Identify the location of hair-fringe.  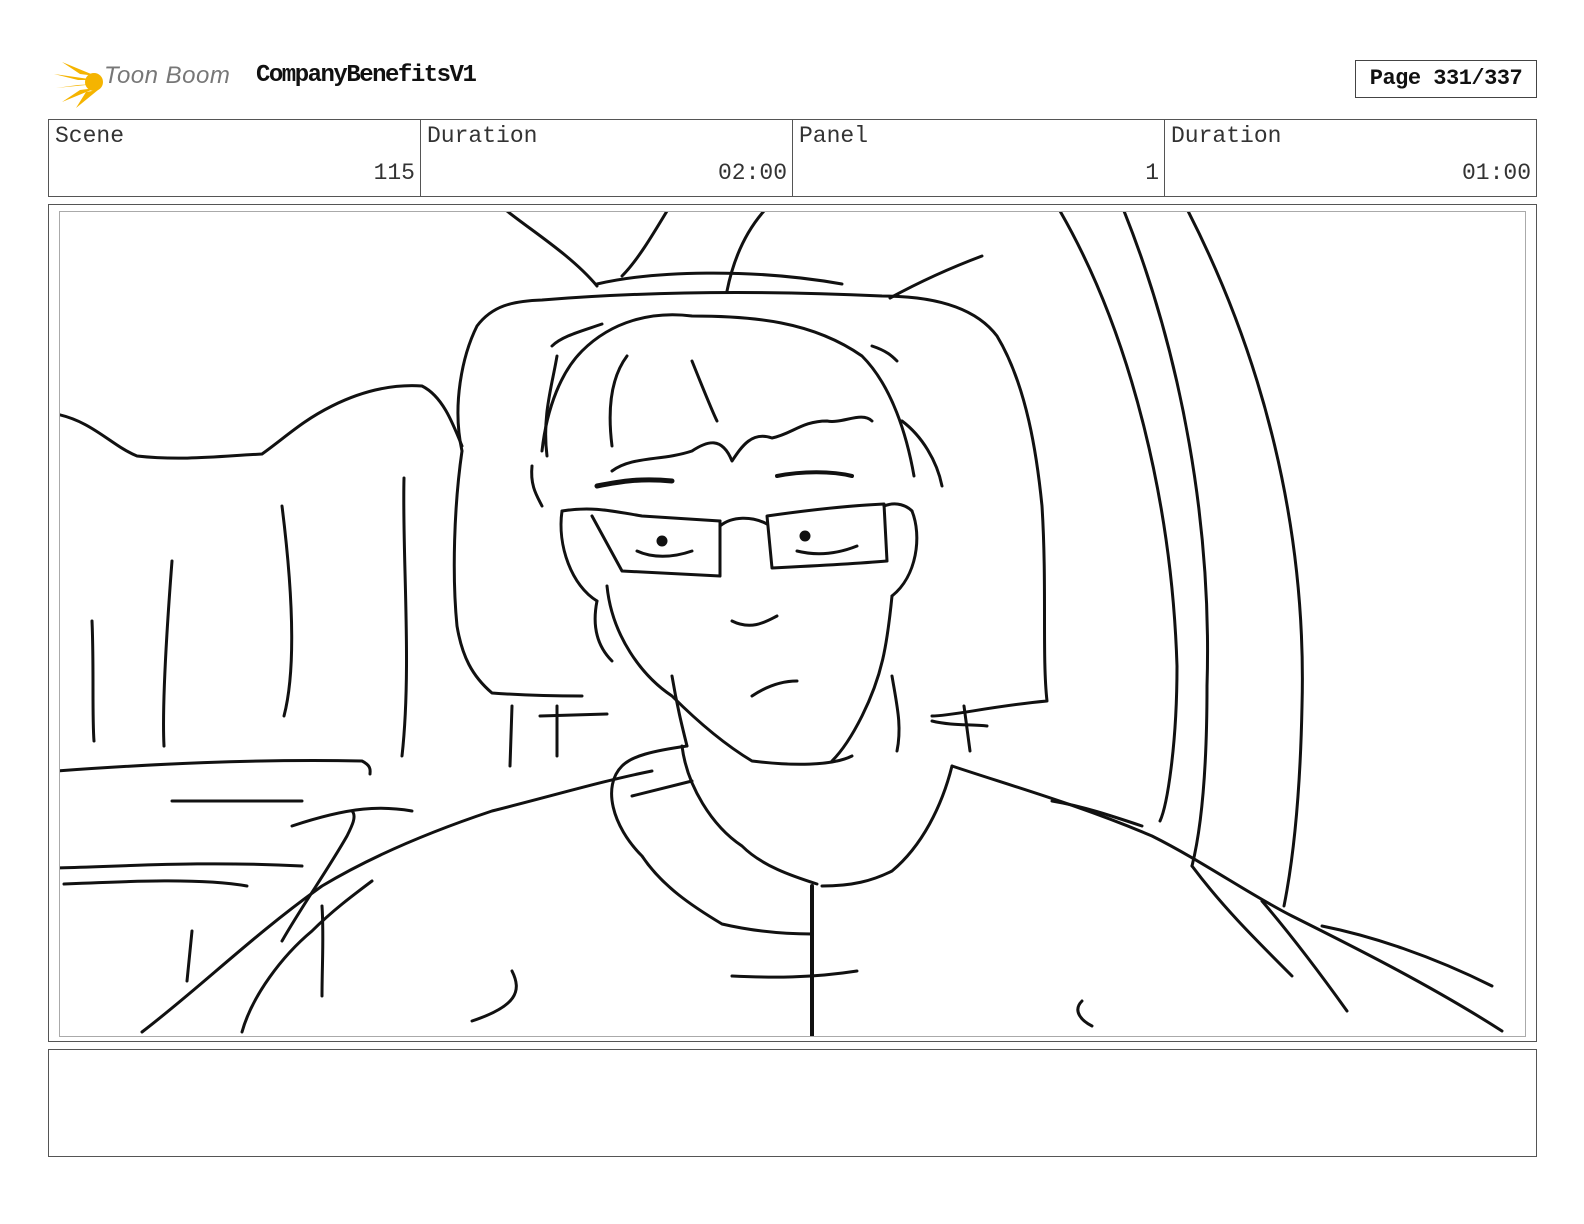
(742, 444).